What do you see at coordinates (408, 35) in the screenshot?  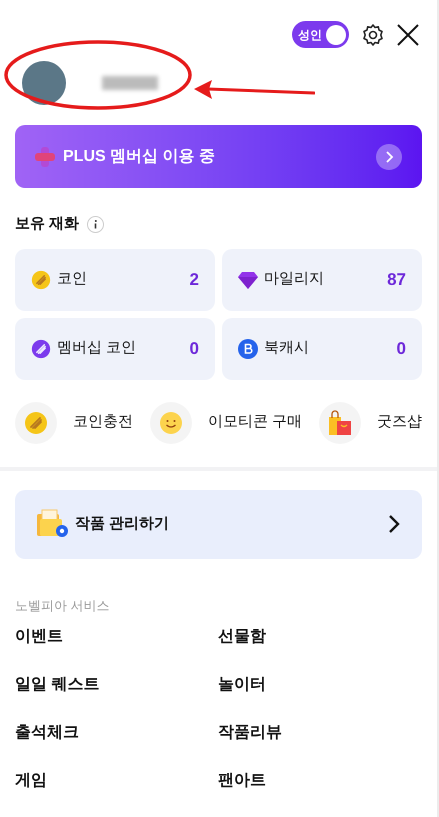 I see `close-icon` at bounding box center [408, 35].